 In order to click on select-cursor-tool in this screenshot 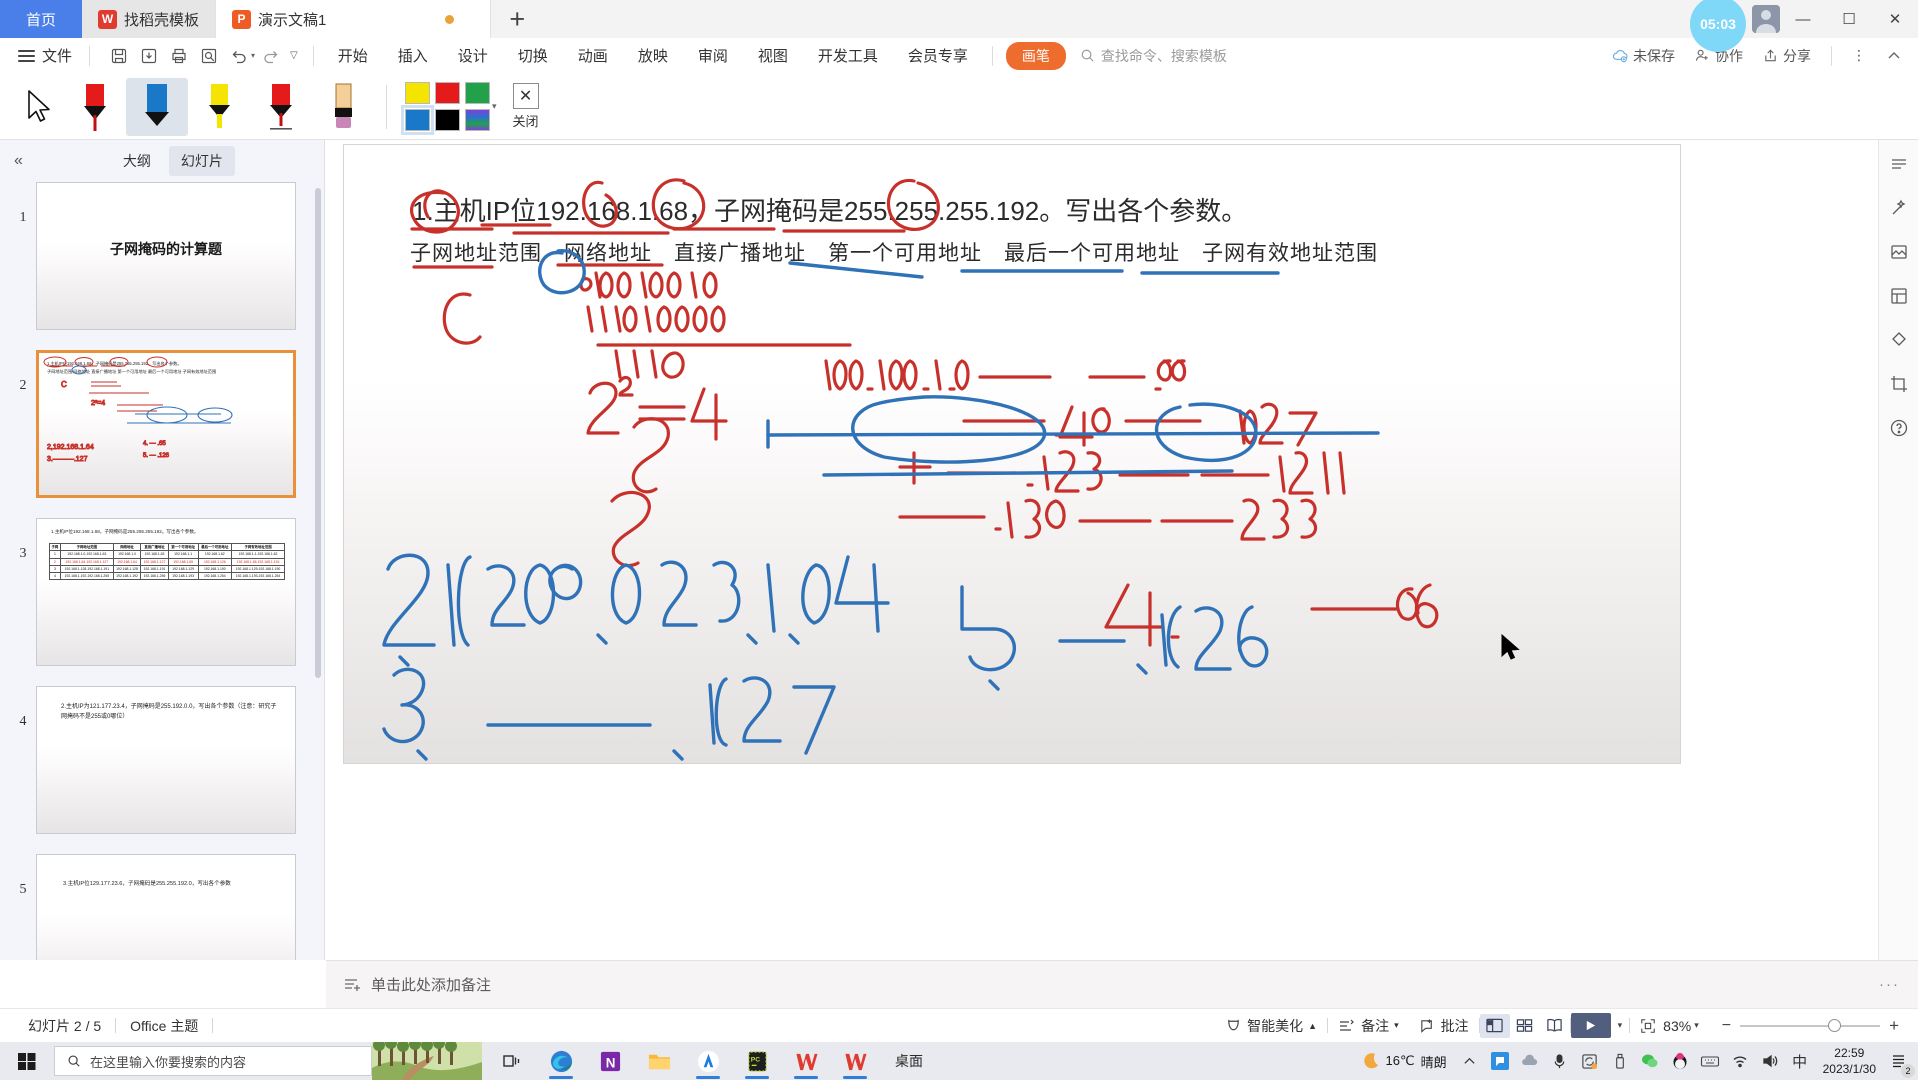, I will do `click(39, 107)`.